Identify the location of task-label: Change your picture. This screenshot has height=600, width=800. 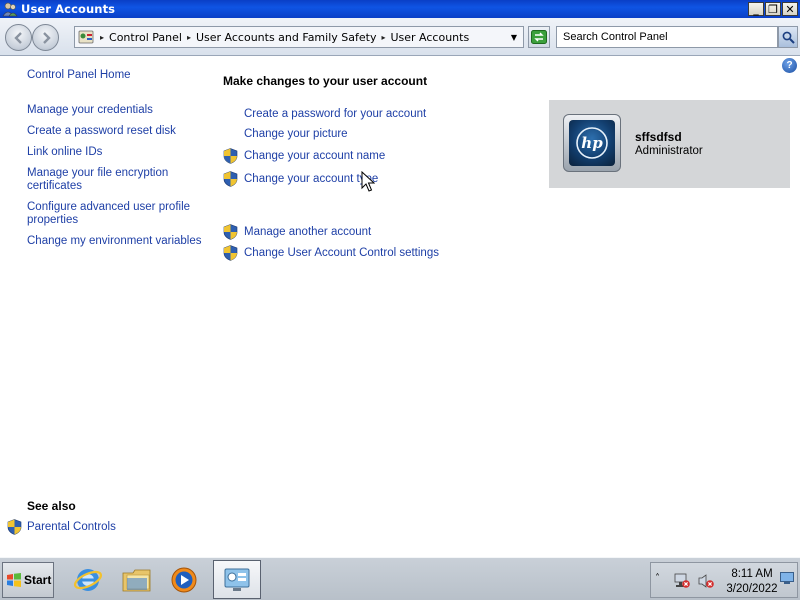
(296, 134).